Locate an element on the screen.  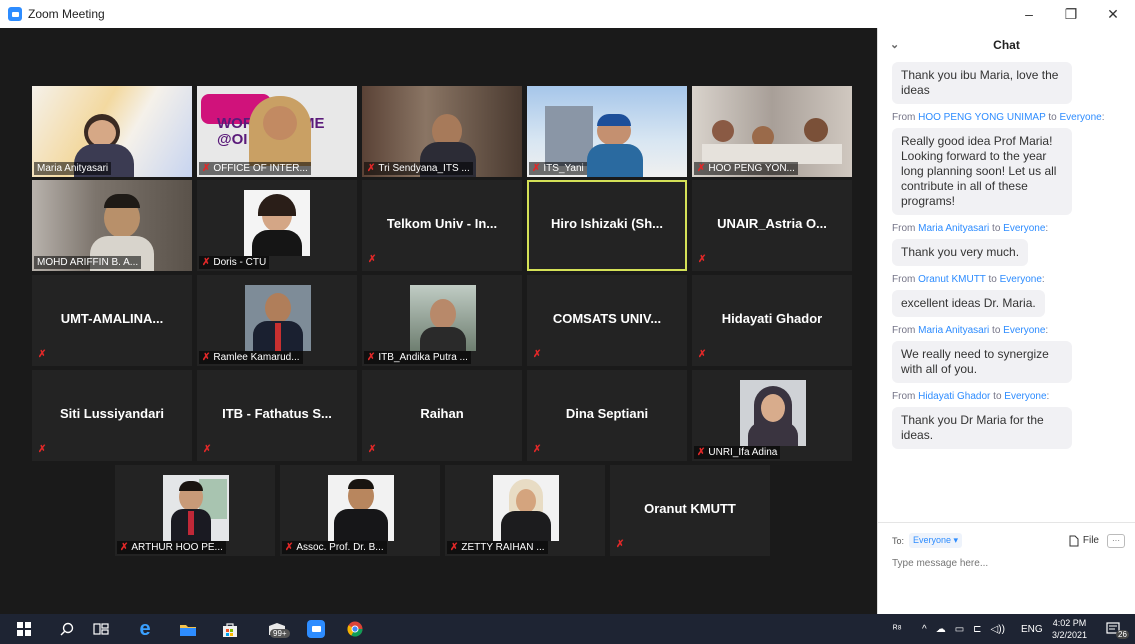
more-options-button: ··· is located at coordinates (1116, 540).